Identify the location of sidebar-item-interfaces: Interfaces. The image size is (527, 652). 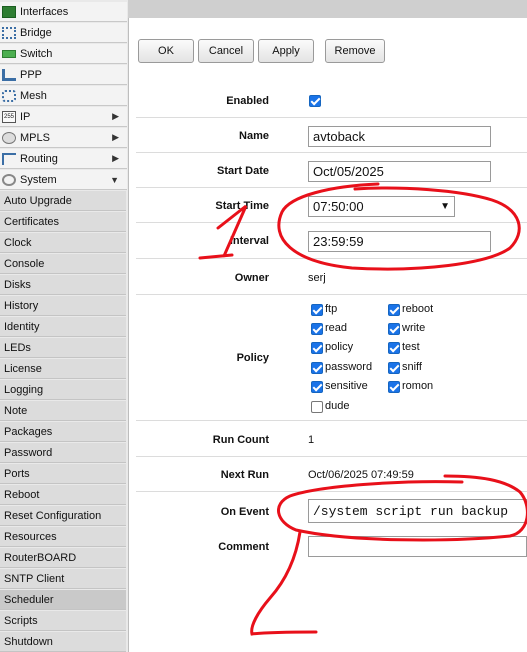
(63, 12).